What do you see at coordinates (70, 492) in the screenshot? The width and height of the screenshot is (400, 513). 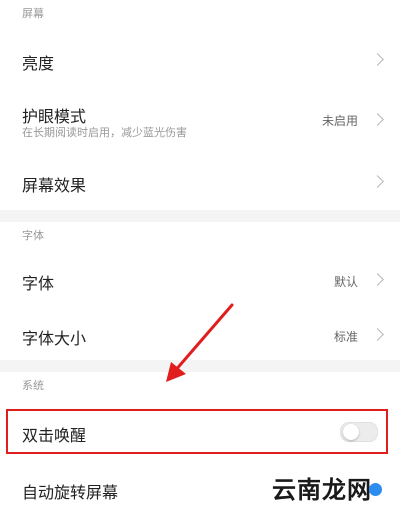 I see `row-title: 自动旋转屏幕` at bounding box center [70, 492].